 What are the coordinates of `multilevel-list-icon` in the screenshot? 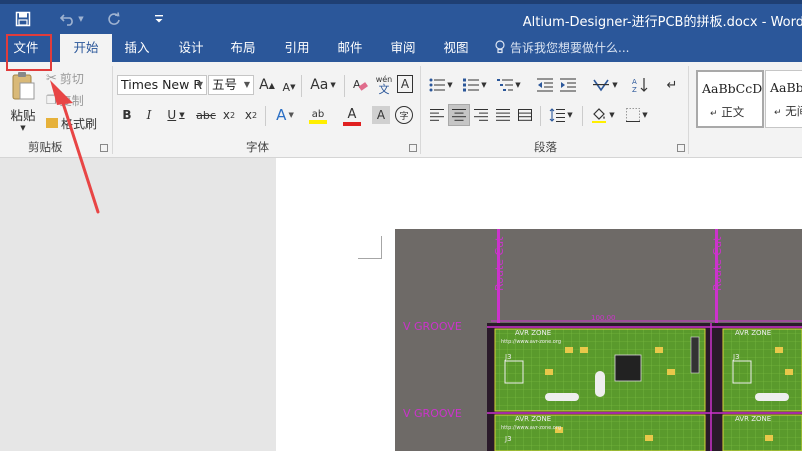 It's located at (505, 85).